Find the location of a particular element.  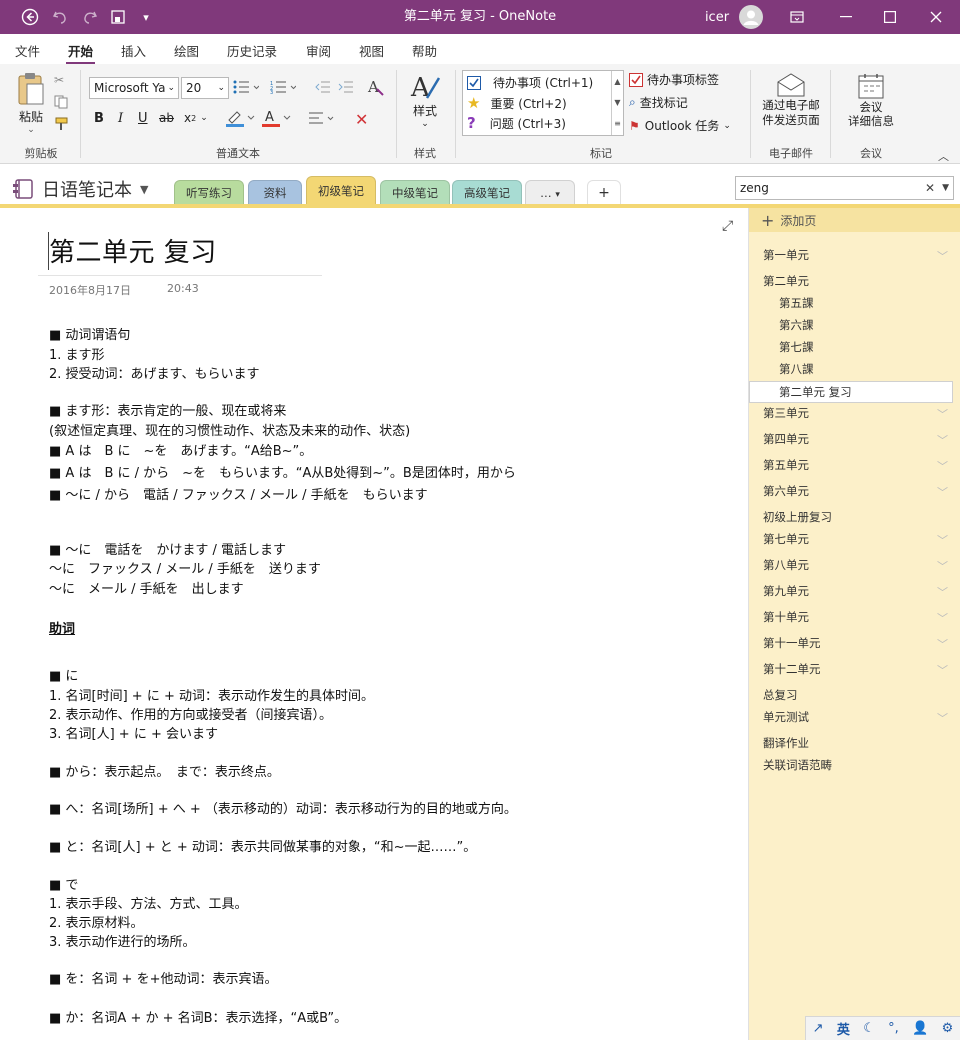

format-painter-icon is located at coordinates (62, 124).